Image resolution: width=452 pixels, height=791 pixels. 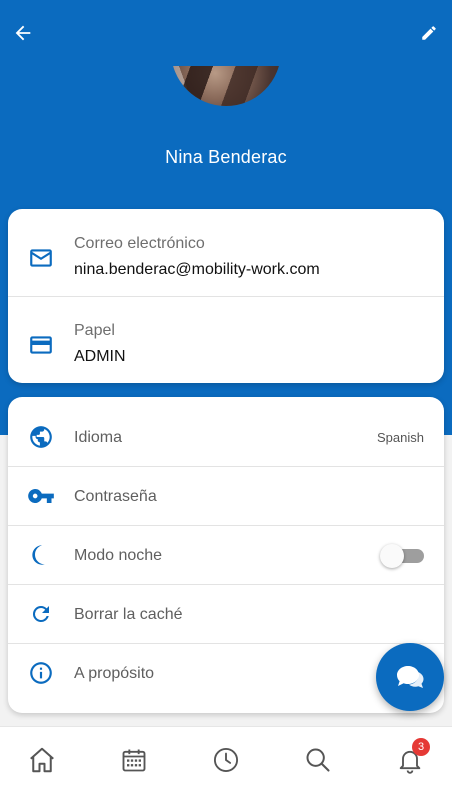 I want to click on user-name: Nina Benderac, so click(x=226, y=157).